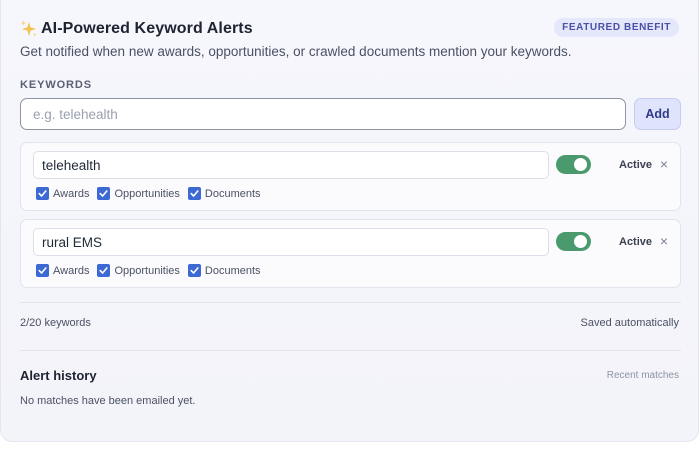 The width and height of the screenshot is (700, 450). I want to click on recent-matches-label: Recent matches, so click(642, 375).